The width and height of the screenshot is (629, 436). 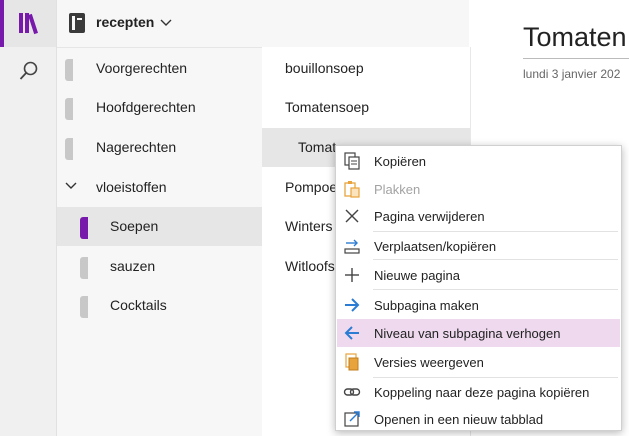 What do you see at coordinates (29, 71) in the screenshot?
I see `search-icon` at bounding box center [29, 71].